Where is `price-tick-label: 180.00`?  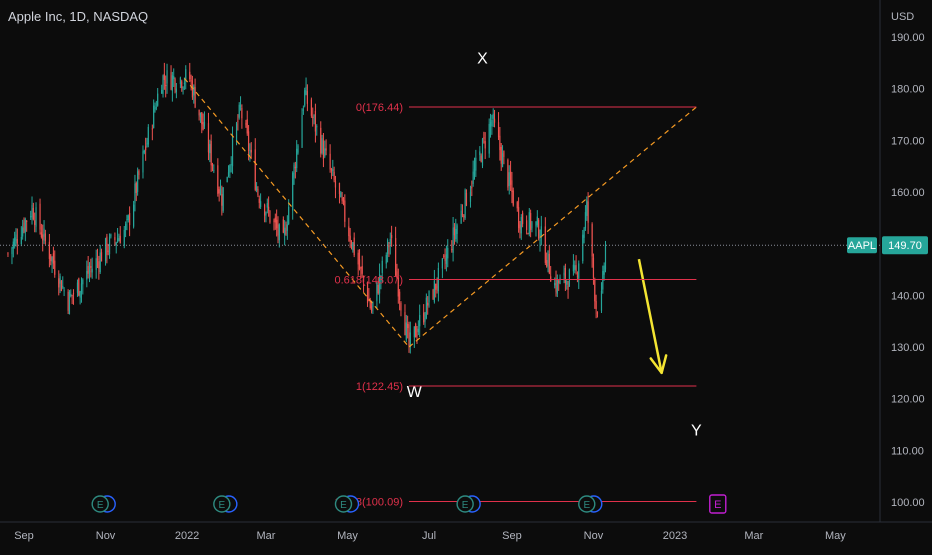
price-tick-label: 180.00 is located at coordinates (908, 90).